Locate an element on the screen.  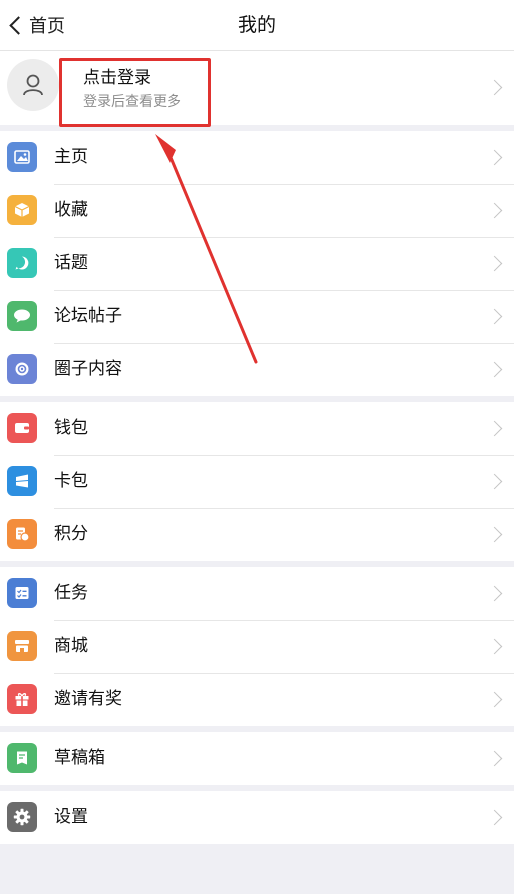
menu-label: 邀请有奖 is located at coordinates (88, 699).